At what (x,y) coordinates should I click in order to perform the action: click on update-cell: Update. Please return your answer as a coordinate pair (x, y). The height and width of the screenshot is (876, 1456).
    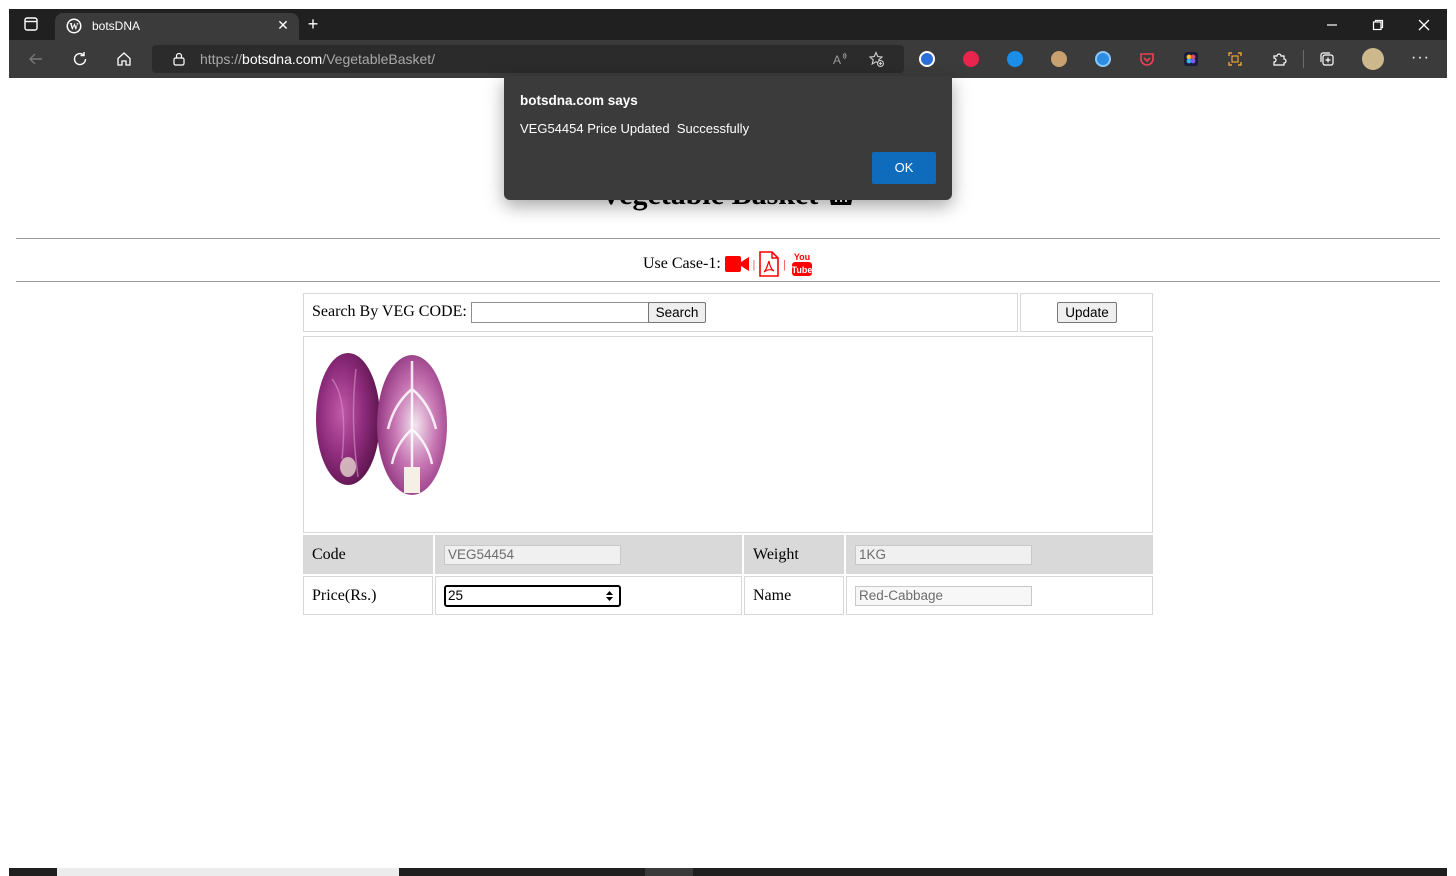
    Looking at the image, I should click on (1086, 312).